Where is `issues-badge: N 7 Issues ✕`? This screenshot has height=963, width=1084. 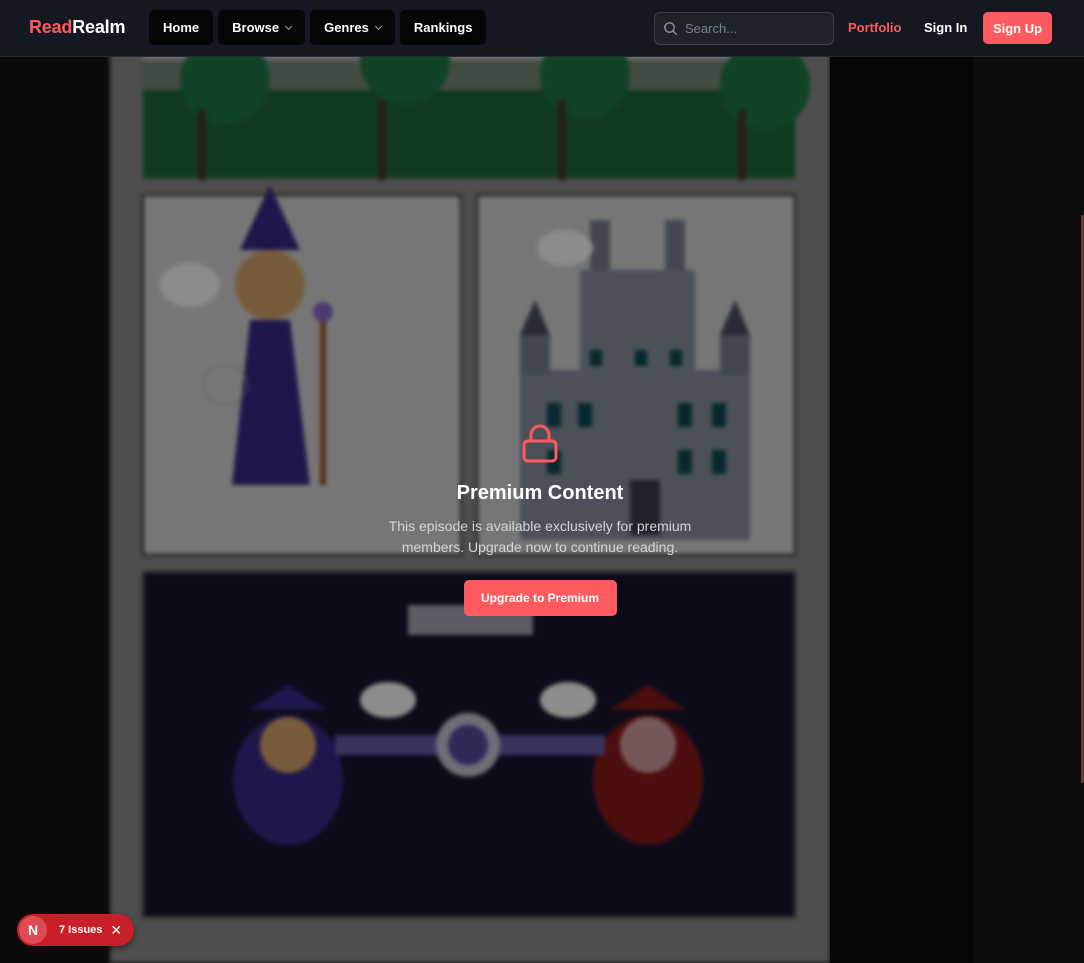 issues-badge: N 7 Issues ✕ is located at coordinates (75, 930).